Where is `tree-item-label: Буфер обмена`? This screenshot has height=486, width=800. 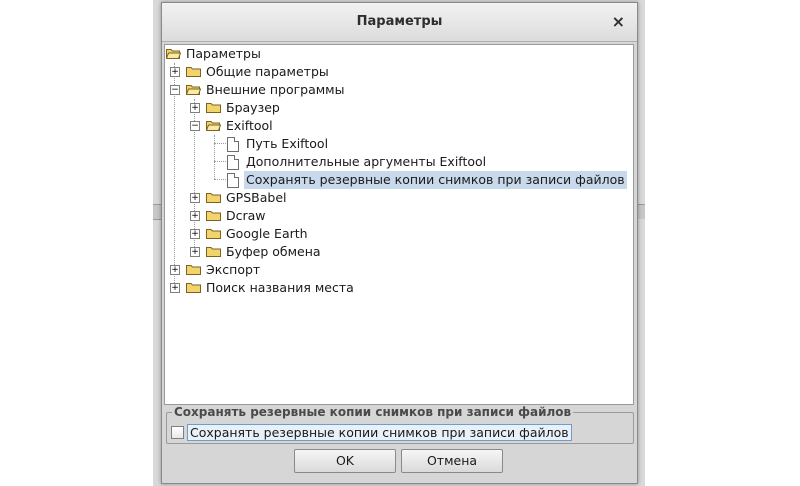 tree-item-label: Буфер обмена is located at coordinates (273, 251).